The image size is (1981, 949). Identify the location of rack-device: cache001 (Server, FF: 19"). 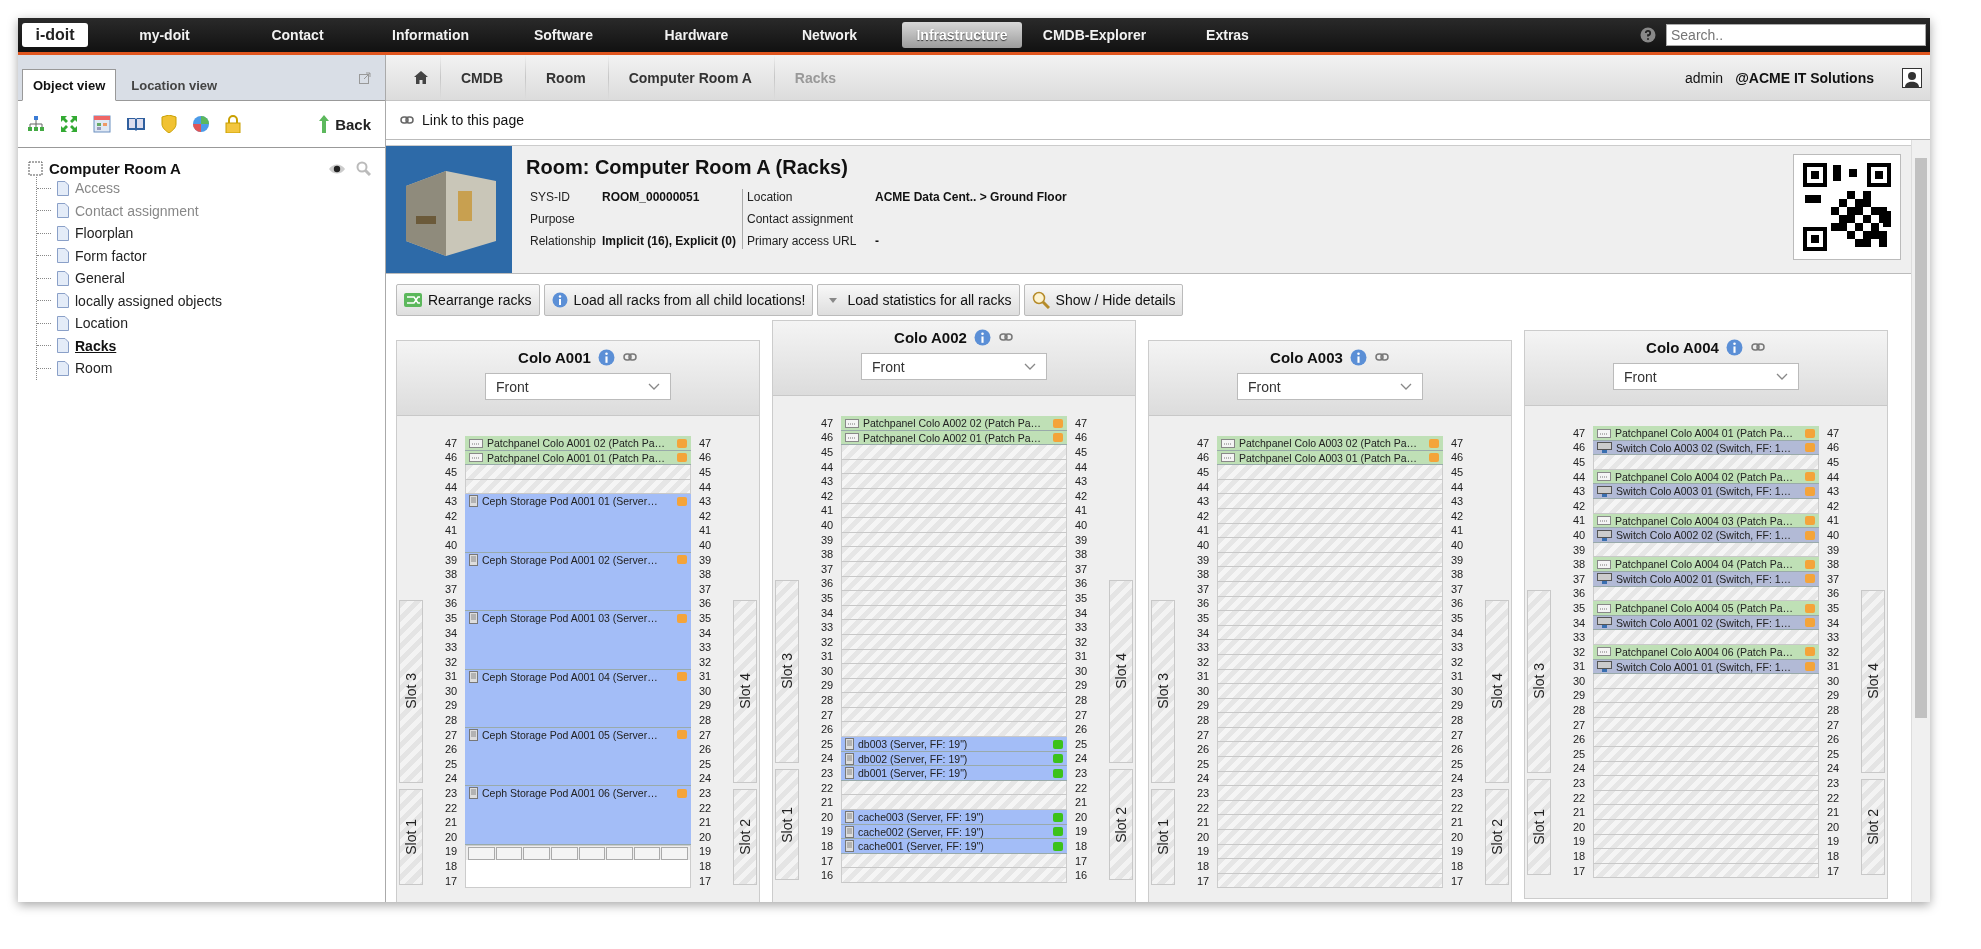
(954, 846).